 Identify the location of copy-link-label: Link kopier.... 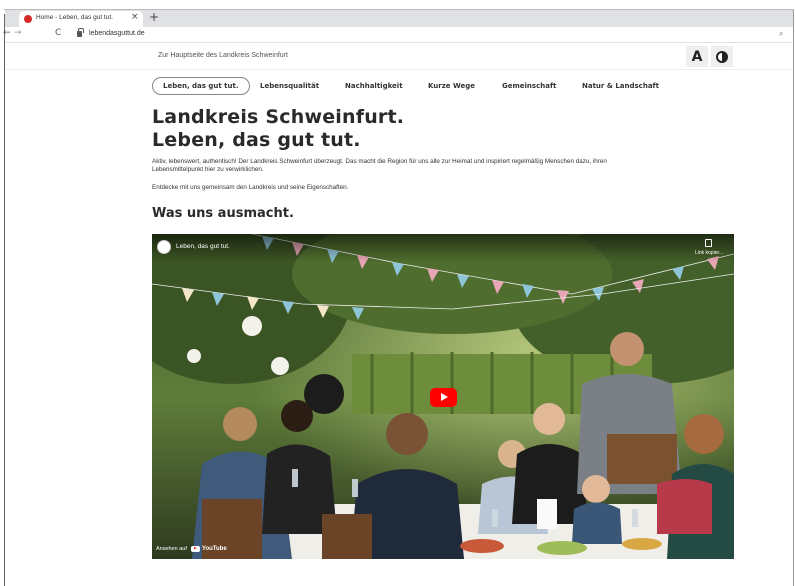
(709, 253).